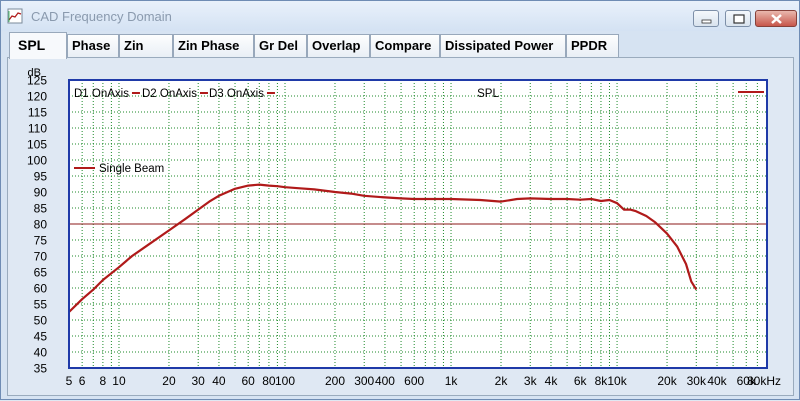 This screenshot has width=800, height=401. What do you see at coordinates (101, 16) in the screenshot?
I see `window-title: CAD Frequency Domain` at bounding box center [101, 16].